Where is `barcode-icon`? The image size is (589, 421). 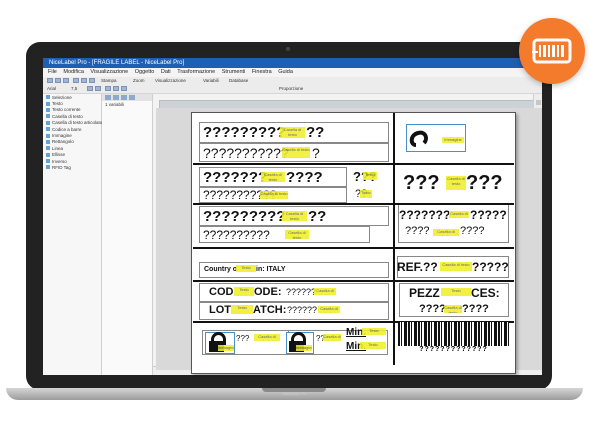 barcode-icon is located at coordinates (48, 129).